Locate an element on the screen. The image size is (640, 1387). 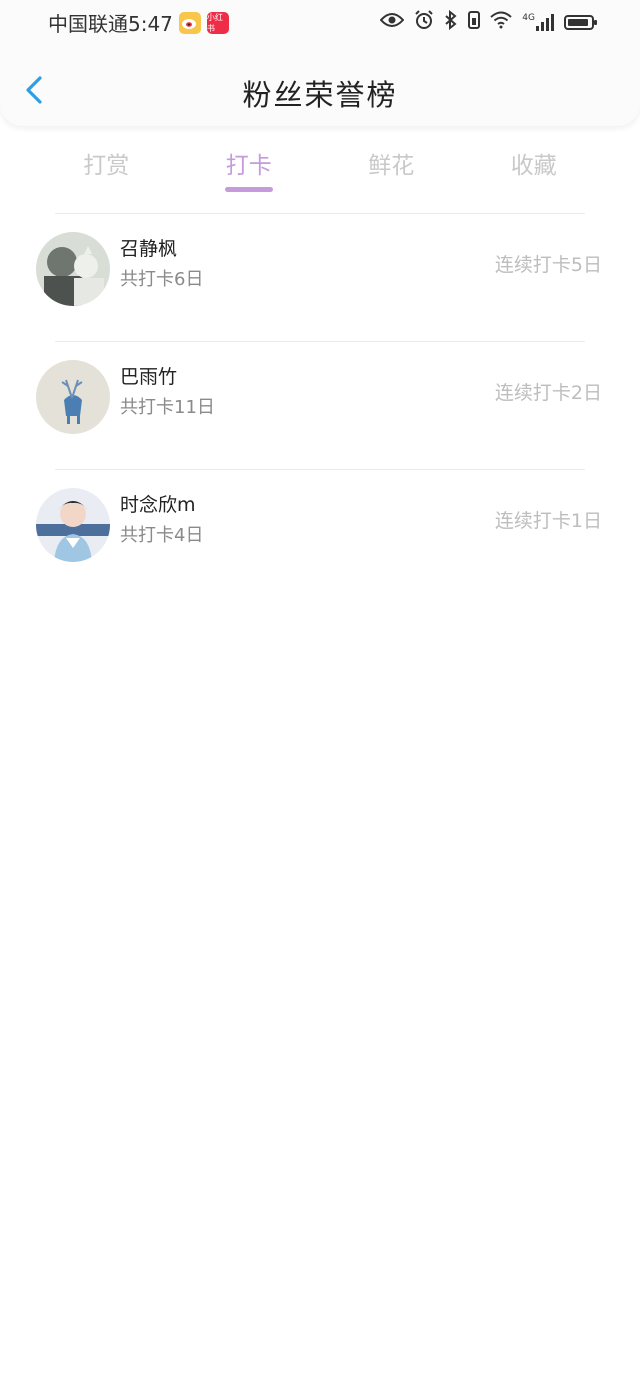
tab-reward: 打赏 is located at coordinates (106, 168).